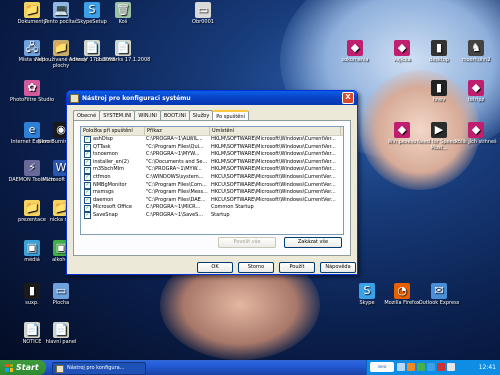 This screenshot has width=500, height=375. What do you see at coordinates (212, 216) in the screenshot?
I see `table-row: ✓ SaveSnap C:\PROGRA~1\SaveS... Startup` at bounding box center [212, 216].